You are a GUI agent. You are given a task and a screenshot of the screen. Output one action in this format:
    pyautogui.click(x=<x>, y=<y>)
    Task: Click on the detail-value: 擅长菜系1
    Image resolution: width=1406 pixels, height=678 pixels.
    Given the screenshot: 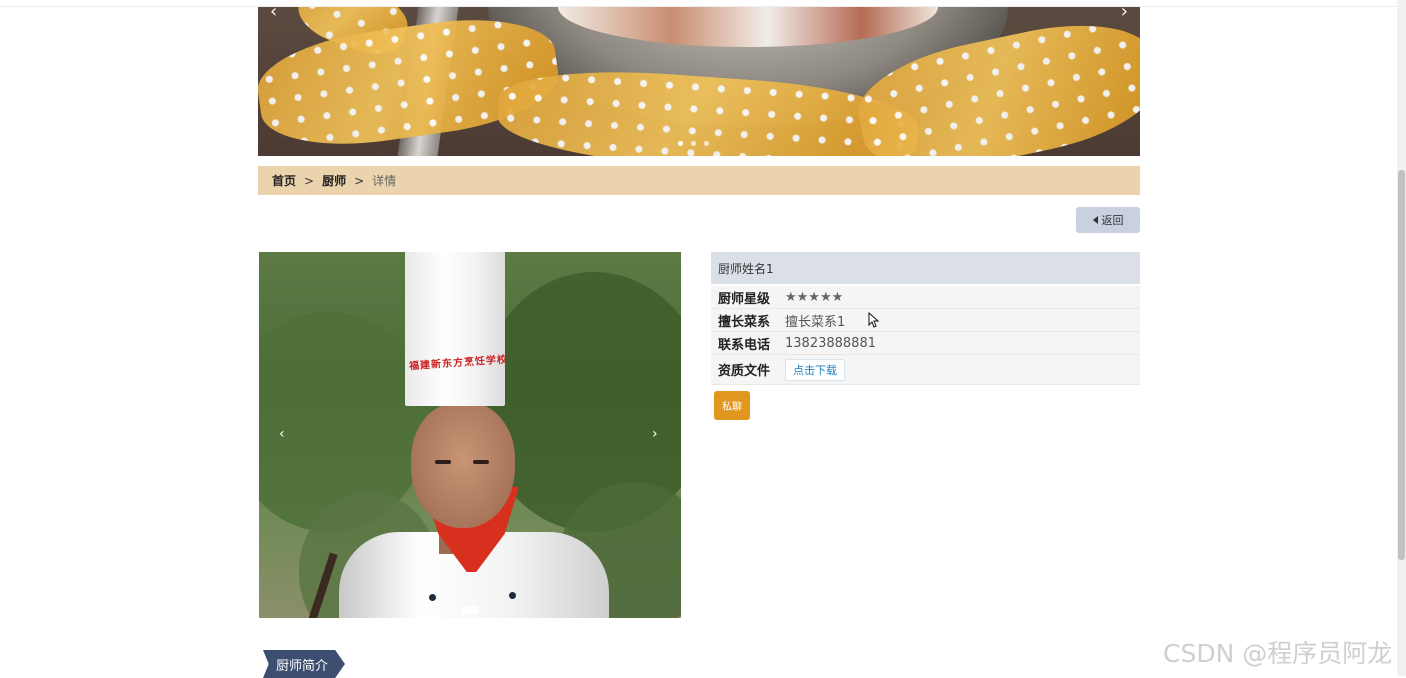 What is the action you would take?
    pyautogui.click(x=815, y=322)
    